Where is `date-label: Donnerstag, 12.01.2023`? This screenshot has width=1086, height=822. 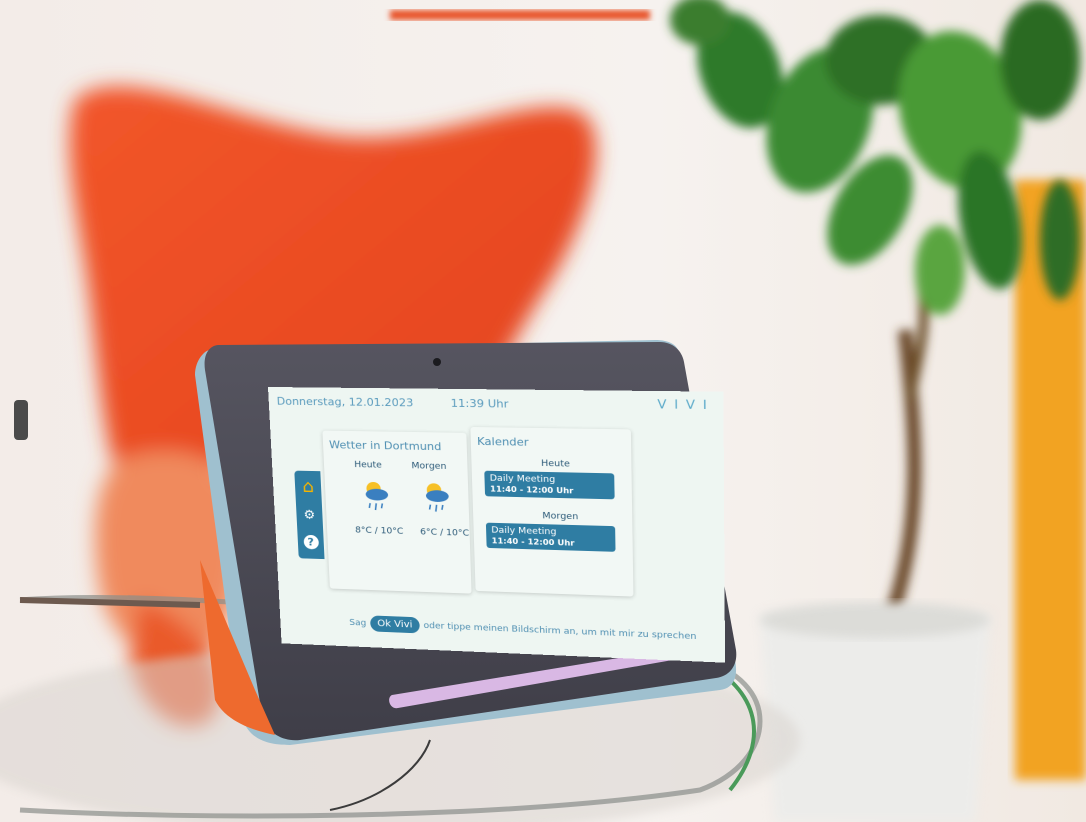
date-label: Donnerstag, 12.01.2023 is located at coordinates (344, 402).